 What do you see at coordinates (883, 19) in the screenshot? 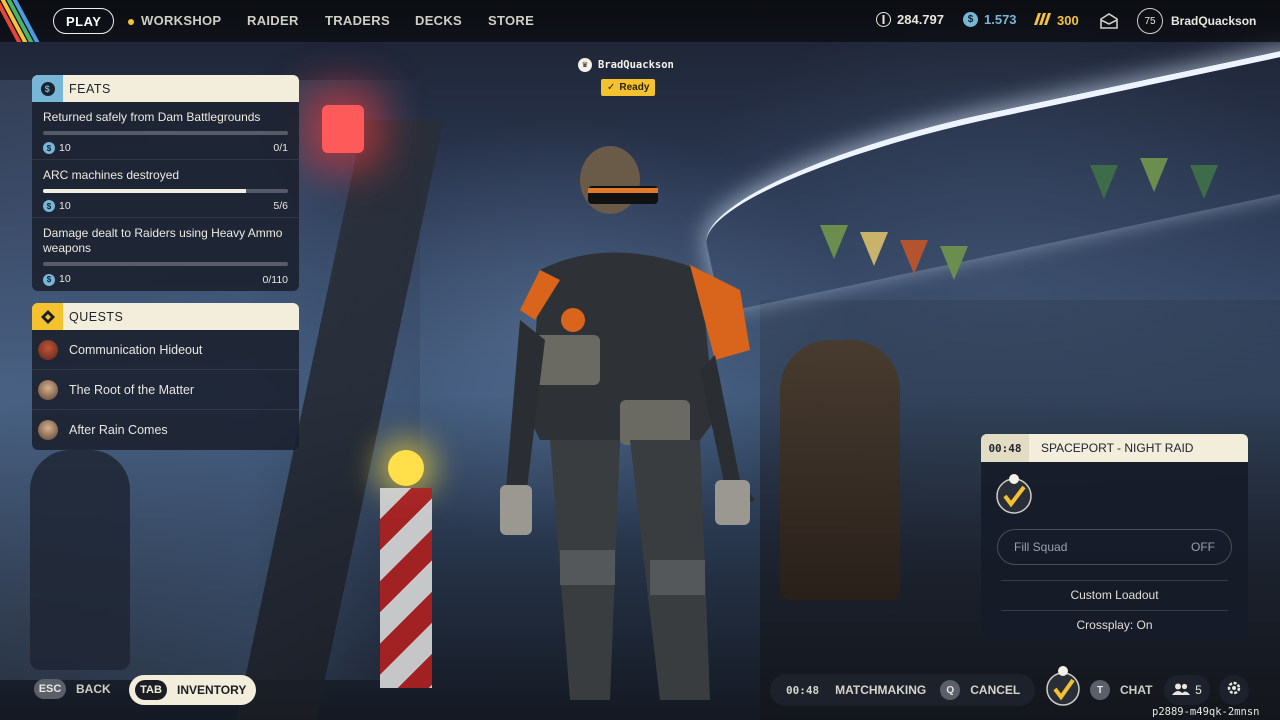
I see `coins-icon` at bounding box center [883, 19].